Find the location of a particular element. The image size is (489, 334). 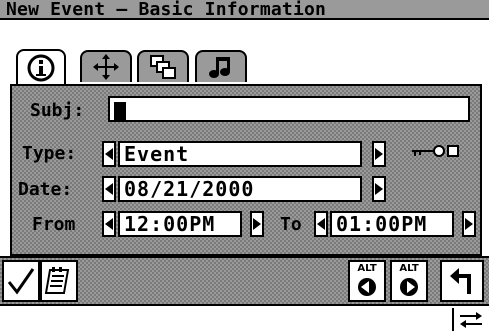

date-next-button is located at coordinates (379, 189).